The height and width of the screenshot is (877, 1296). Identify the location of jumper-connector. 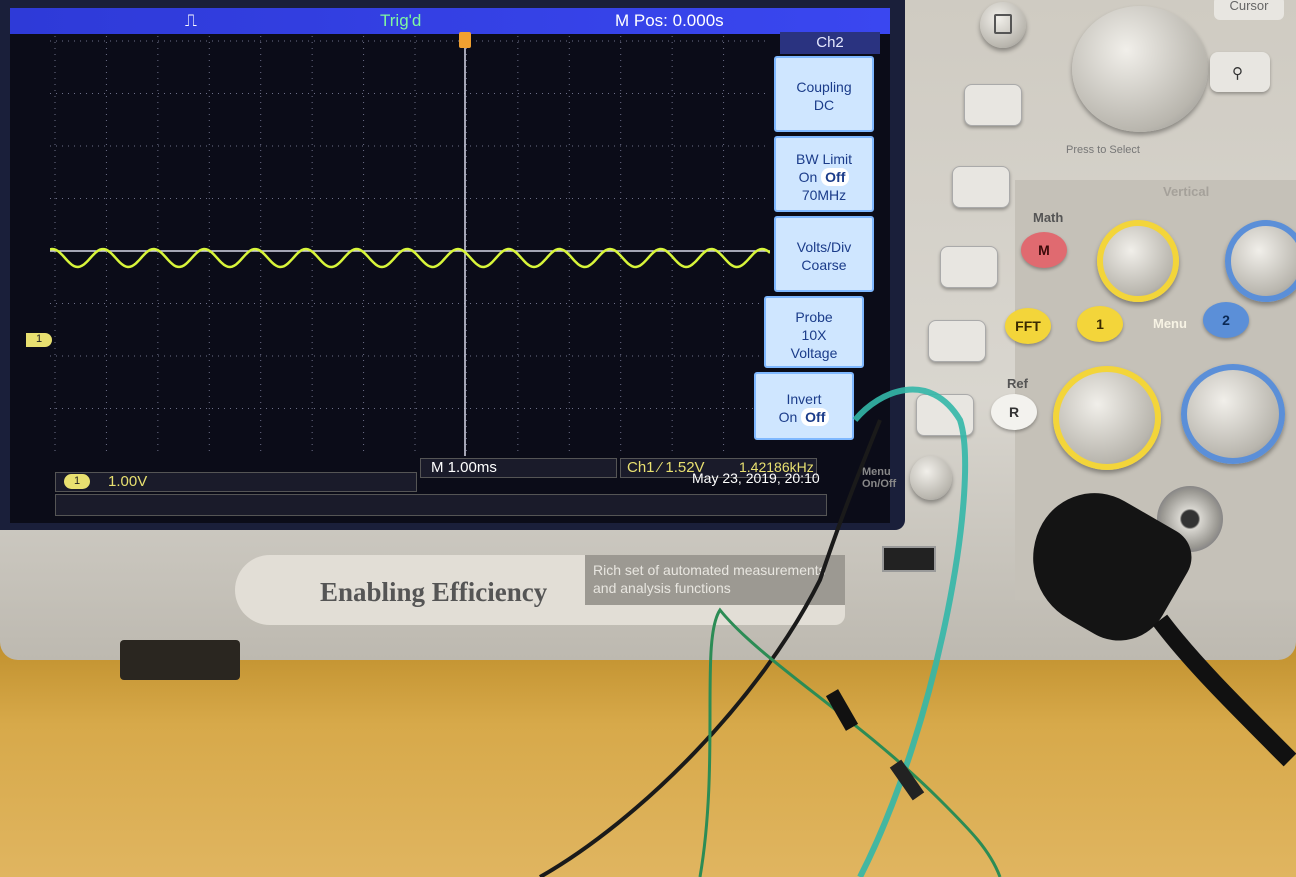
(842, 710).